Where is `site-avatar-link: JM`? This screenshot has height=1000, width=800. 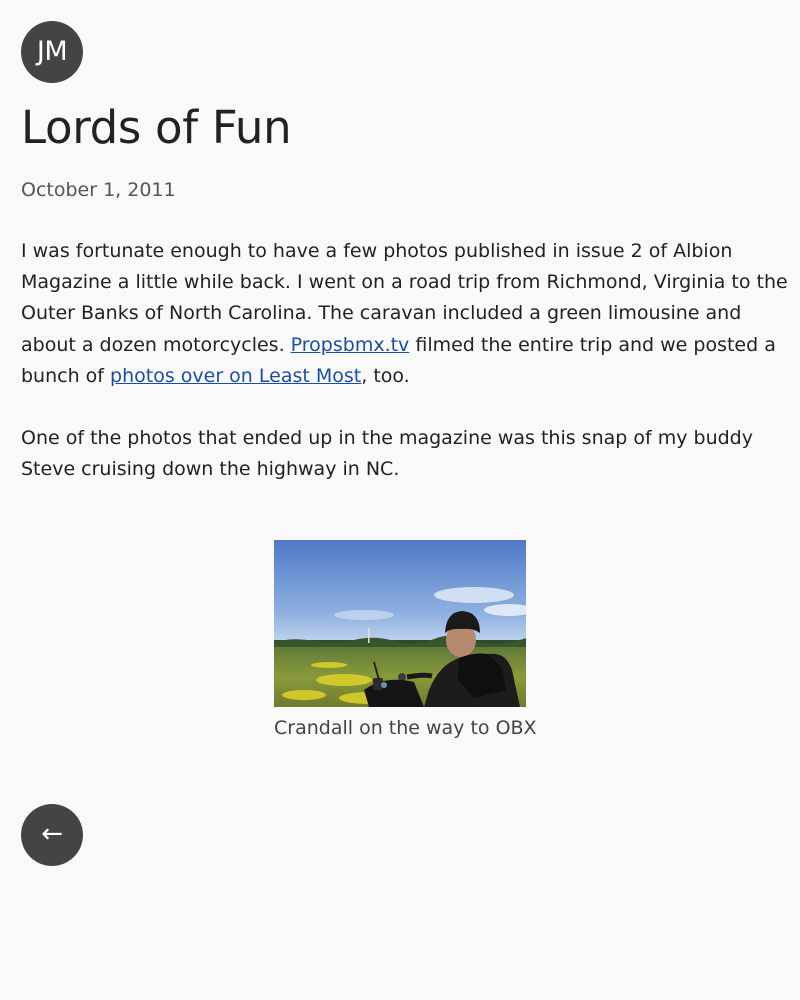
site-avatar-link: JM is located at coordinates (52, 52).